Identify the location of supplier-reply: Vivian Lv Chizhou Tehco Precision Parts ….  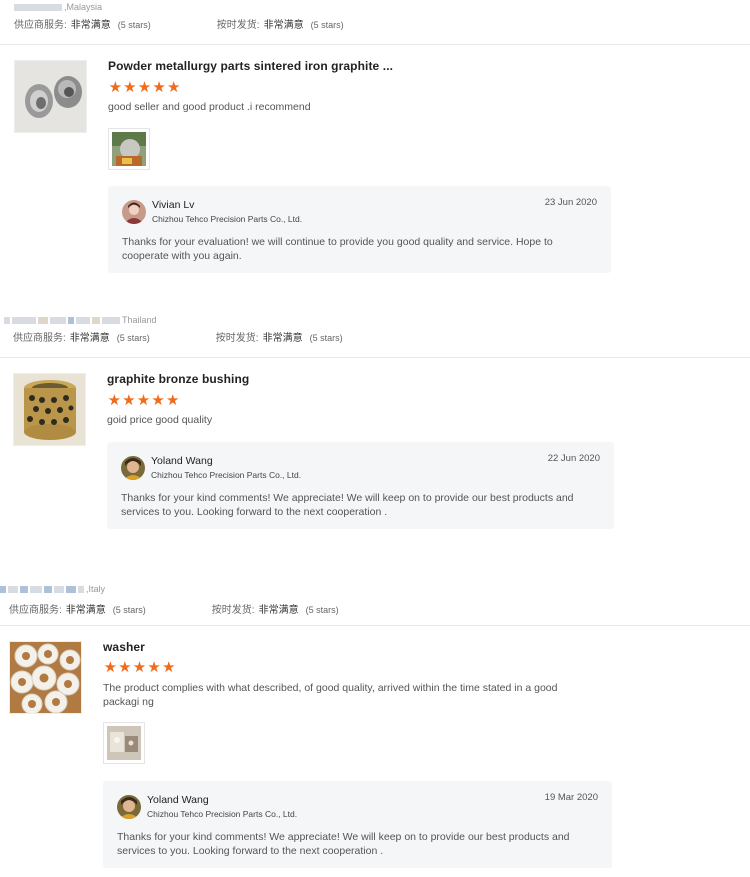
(359, 229).